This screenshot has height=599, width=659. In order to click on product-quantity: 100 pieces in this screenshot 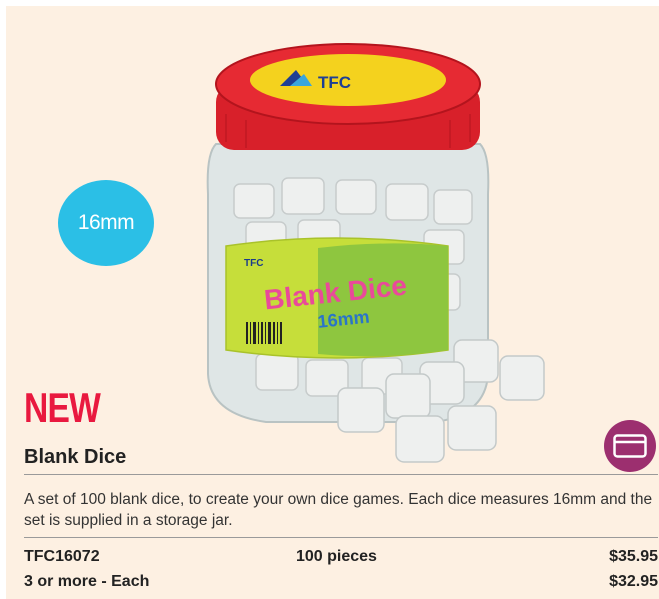, I will do `click(336, 556)`.